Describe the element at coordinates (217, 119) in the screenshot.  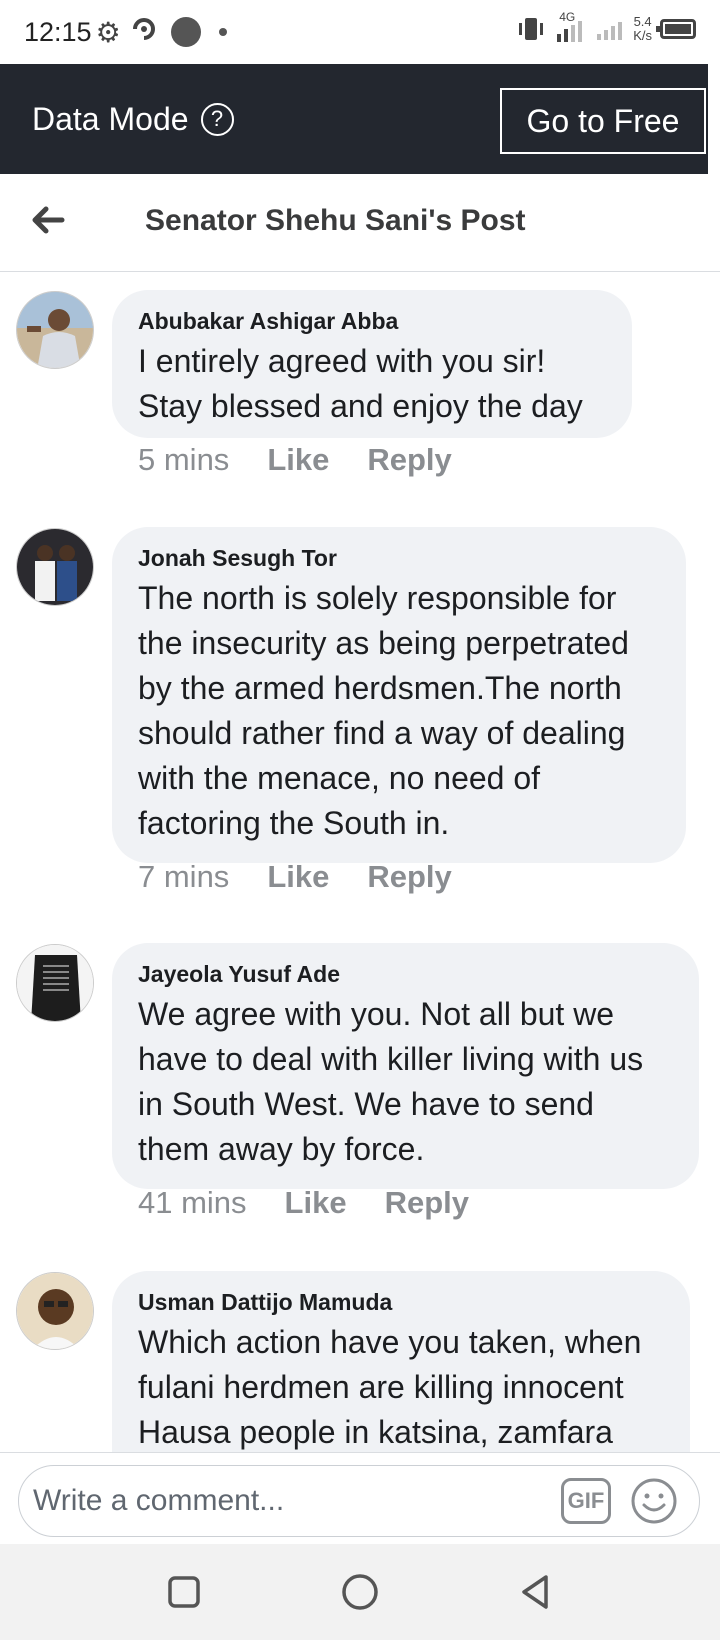
I see `help-icon: ?` at that location.